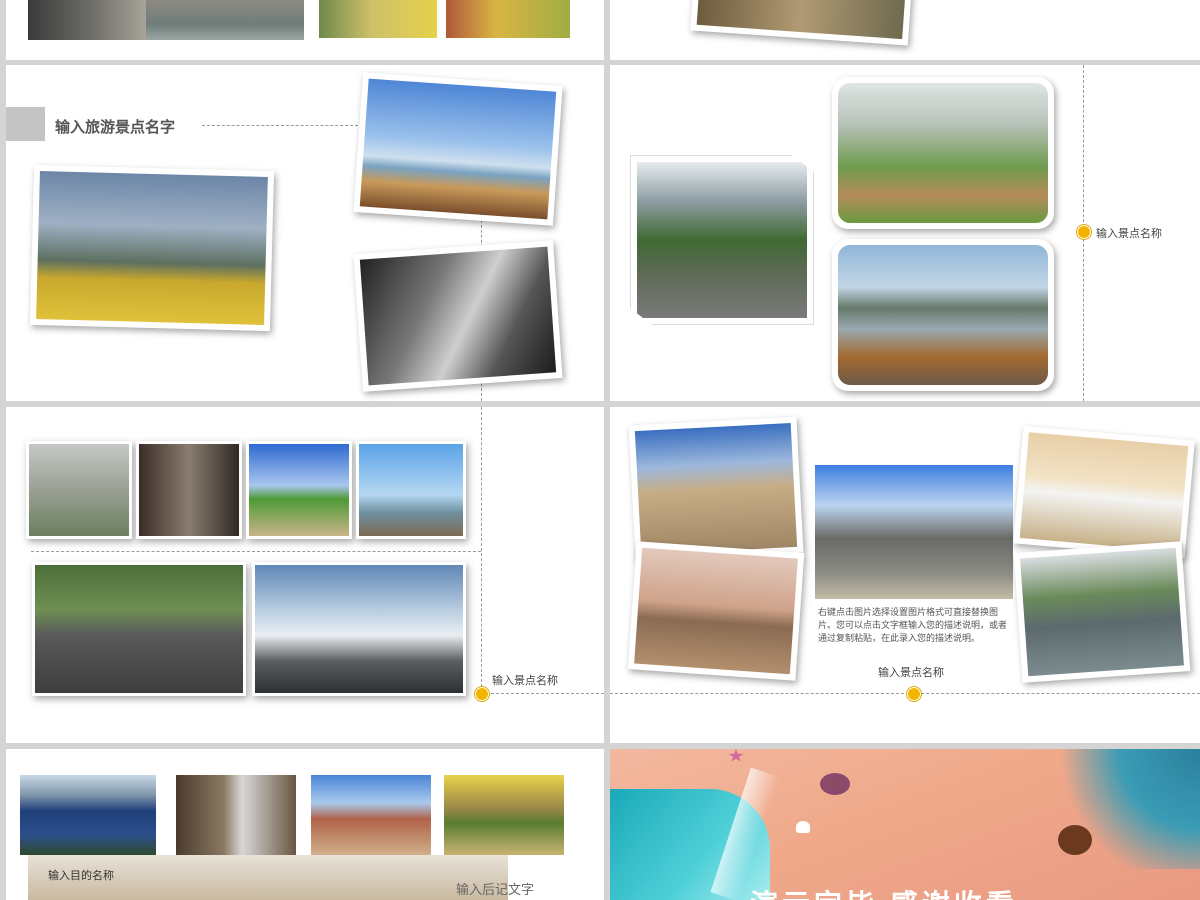 This screenshot has width=1200, height=900. I want to click on heading-marker-block, so click(25, 124).